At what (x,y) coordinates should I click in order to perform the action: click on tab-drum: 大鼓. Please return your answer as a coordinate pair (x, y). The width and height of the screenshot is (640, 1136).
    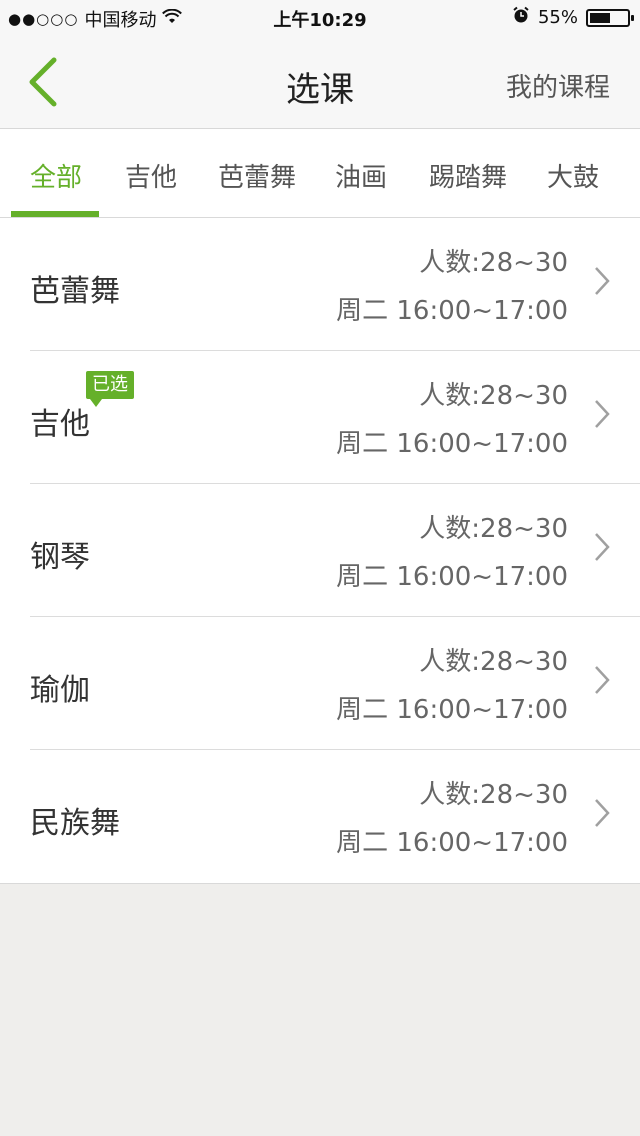
    Looking at the image, I should click on (573, 175).